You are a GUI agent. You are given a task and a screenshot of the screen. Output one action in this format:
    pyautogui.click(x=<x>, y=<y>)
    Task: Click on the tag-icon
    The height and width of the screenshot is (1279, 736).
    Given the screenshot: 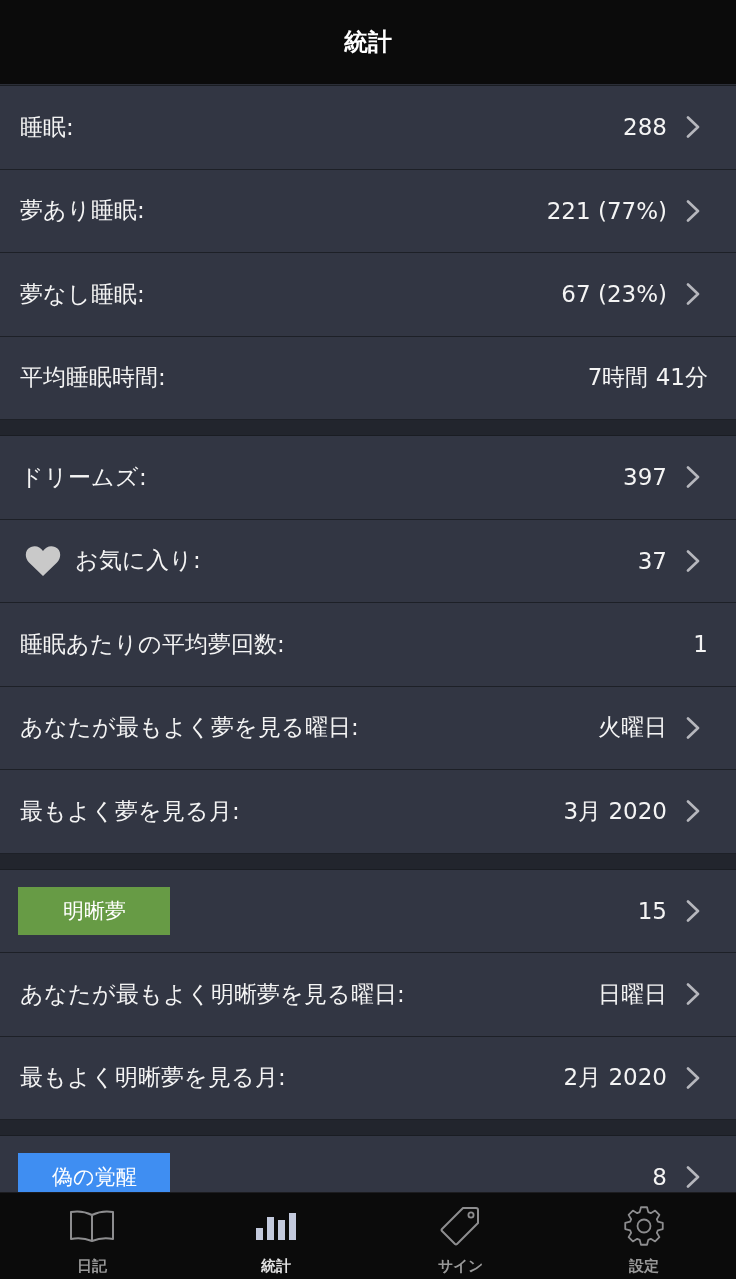 What is the action you would take?
    pyautogui.click(x=460, y=1226)
    